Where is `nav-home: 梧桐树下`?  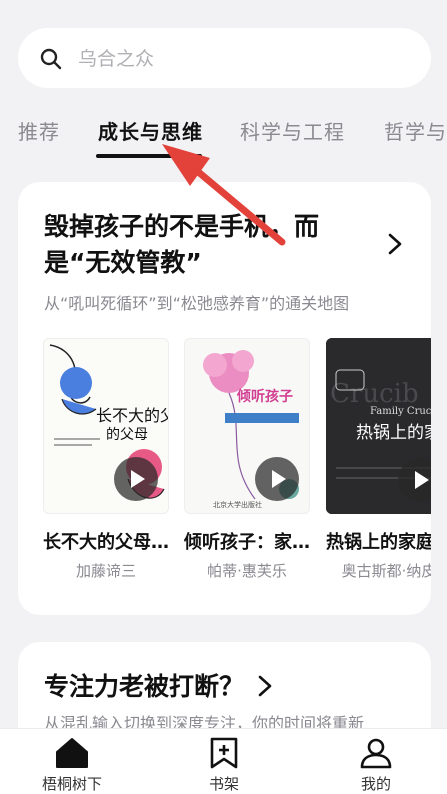
nav-home: 梧桐树下 is located at coordinates (72, 765).